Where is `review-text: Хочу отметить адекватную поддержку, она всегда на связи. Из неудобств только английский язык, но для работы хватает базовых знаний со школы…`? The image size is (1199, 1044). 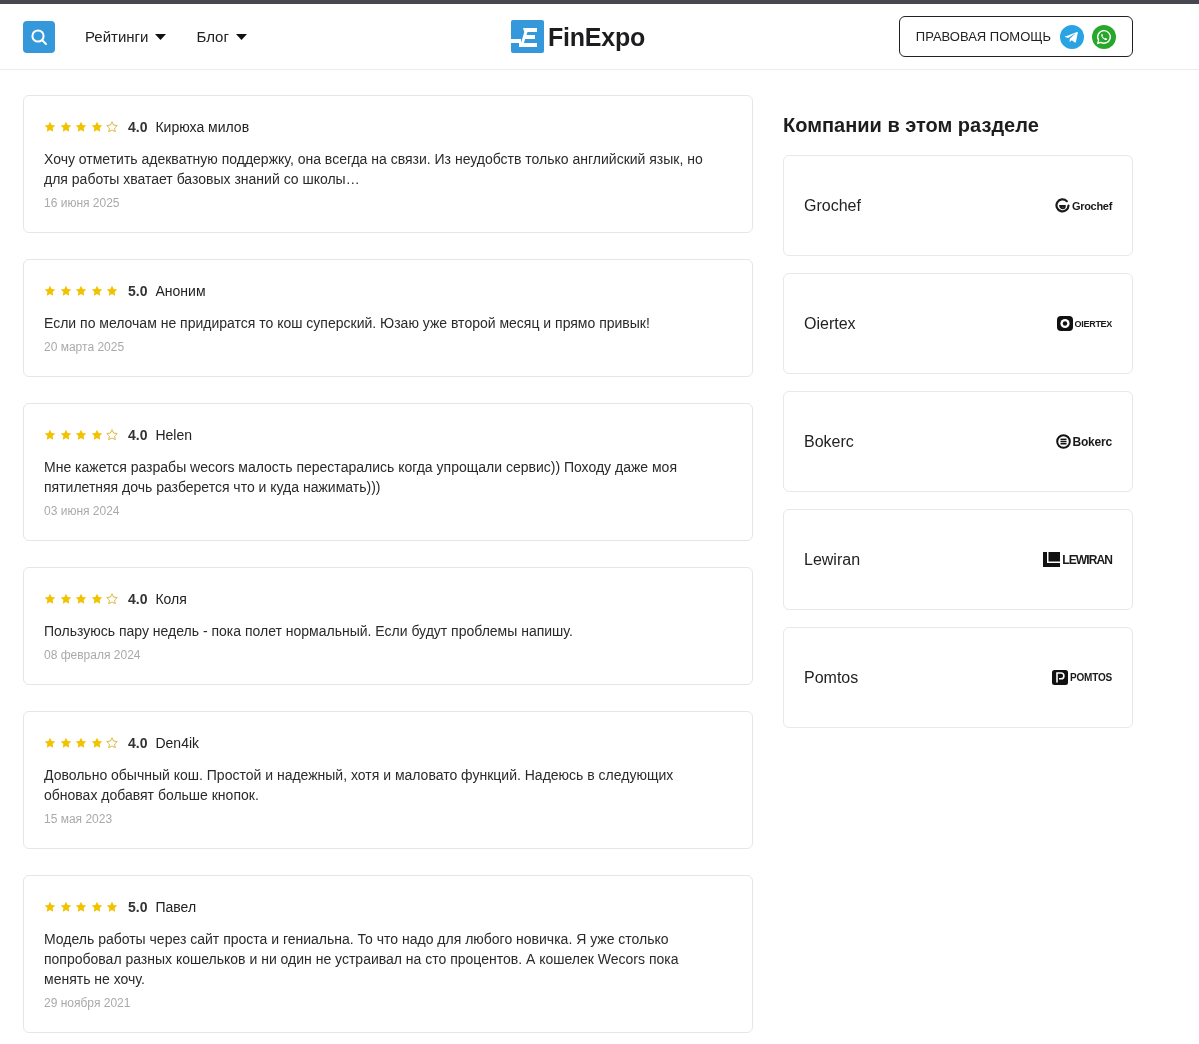
review-text: Хочу отметить адекватную поддержку, она всегда на связи. Из неудобств только английский язык, но для работы хватает базовых знаний со школы… is located at coordinates (374, 169).